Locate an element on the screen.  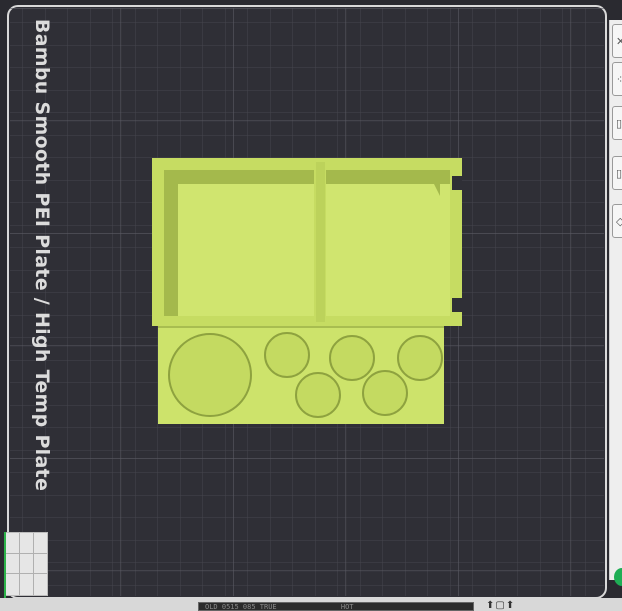
plate-type-label: Bambu Smooth PEI Plate / High Temp Plate is located at coordinates (42, 255).